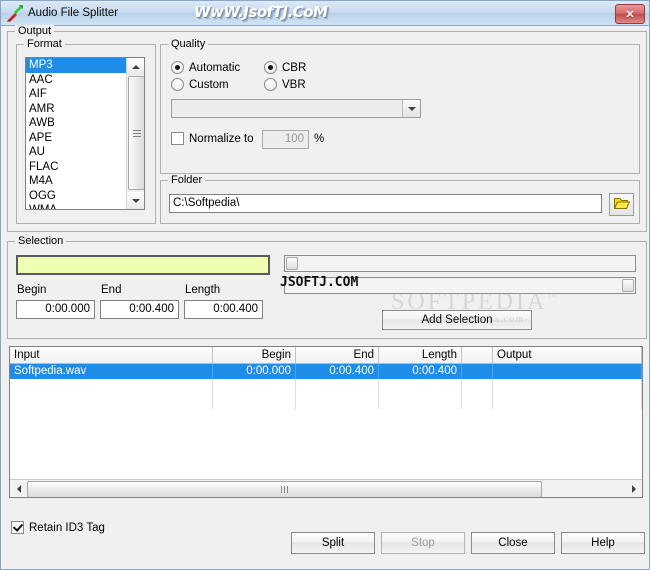 Image resolution: width=650 pixels, height=570 pixels. What do you see at coordinates (76, 109) in the screenshot?
I see `format-item-amr: AMR` at bounding box center [76, 109].